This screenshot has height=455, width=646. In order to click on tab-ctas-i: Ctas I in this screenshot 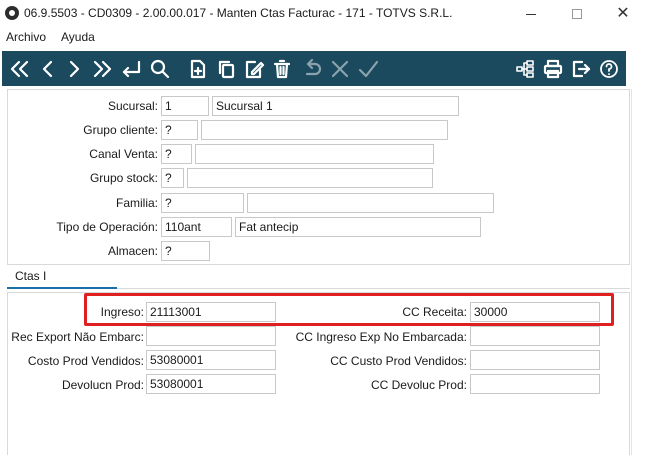, I will do `click(62, 277)`.